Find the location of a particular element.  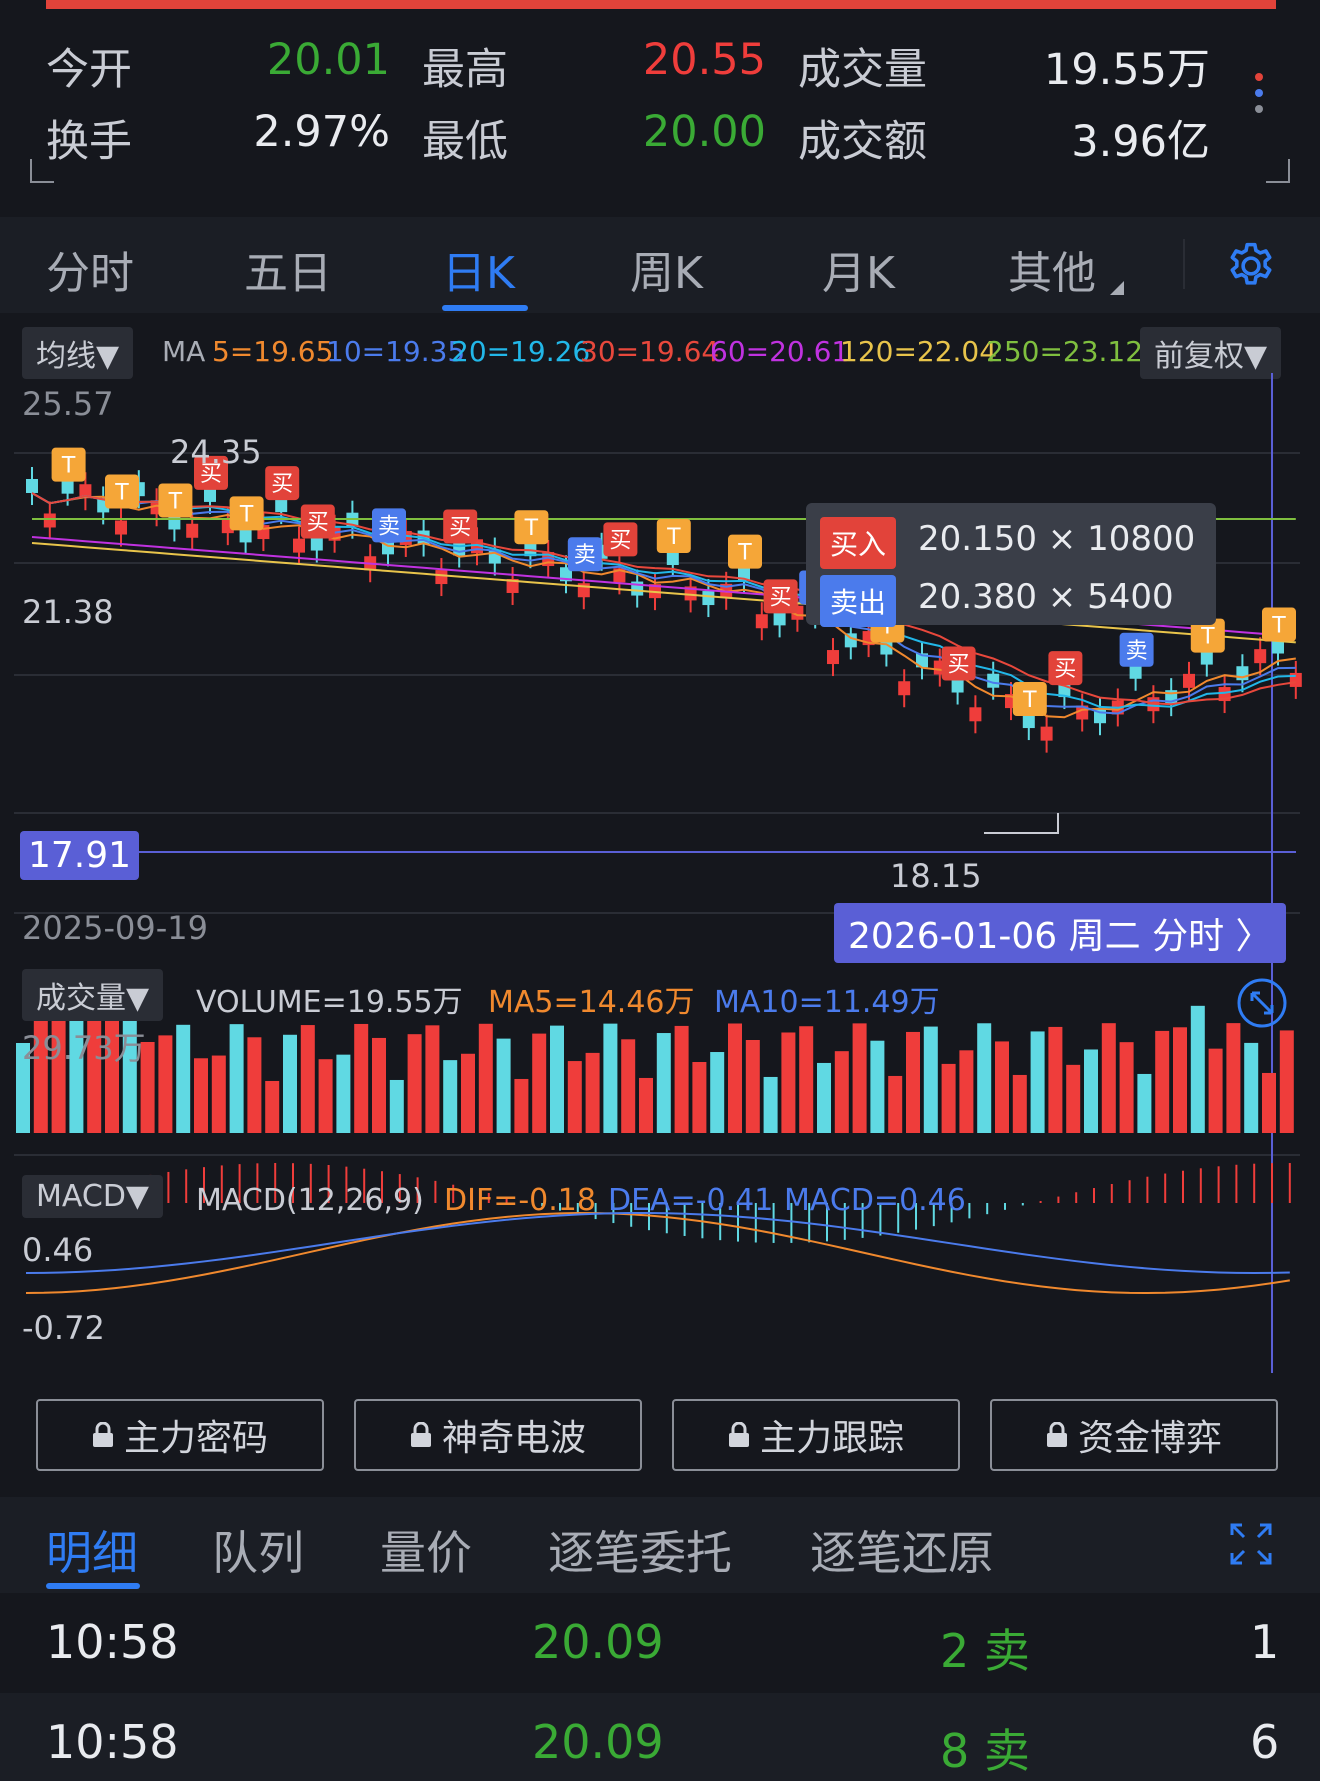

capital-game-button: 资金博弈 is located at coordinates (1134, 1435).